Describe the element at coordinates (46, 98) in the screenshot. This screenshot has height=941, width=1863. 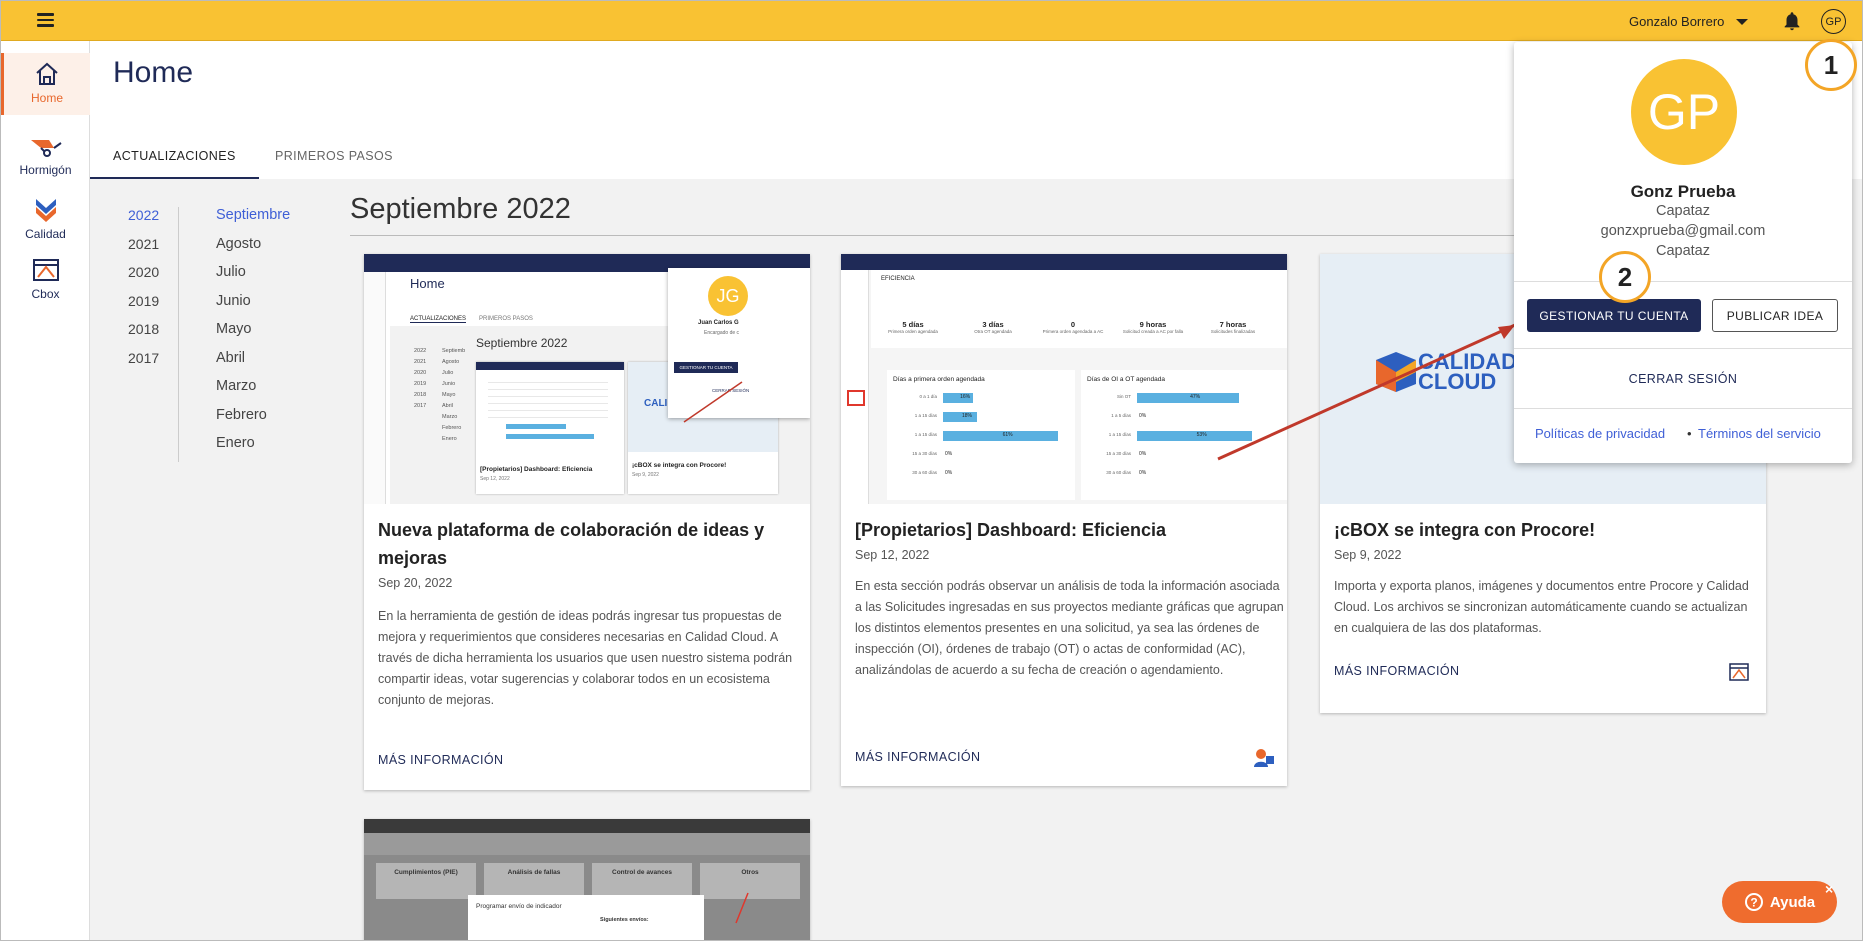
I see `sidebar-item-label: Home` at that location.